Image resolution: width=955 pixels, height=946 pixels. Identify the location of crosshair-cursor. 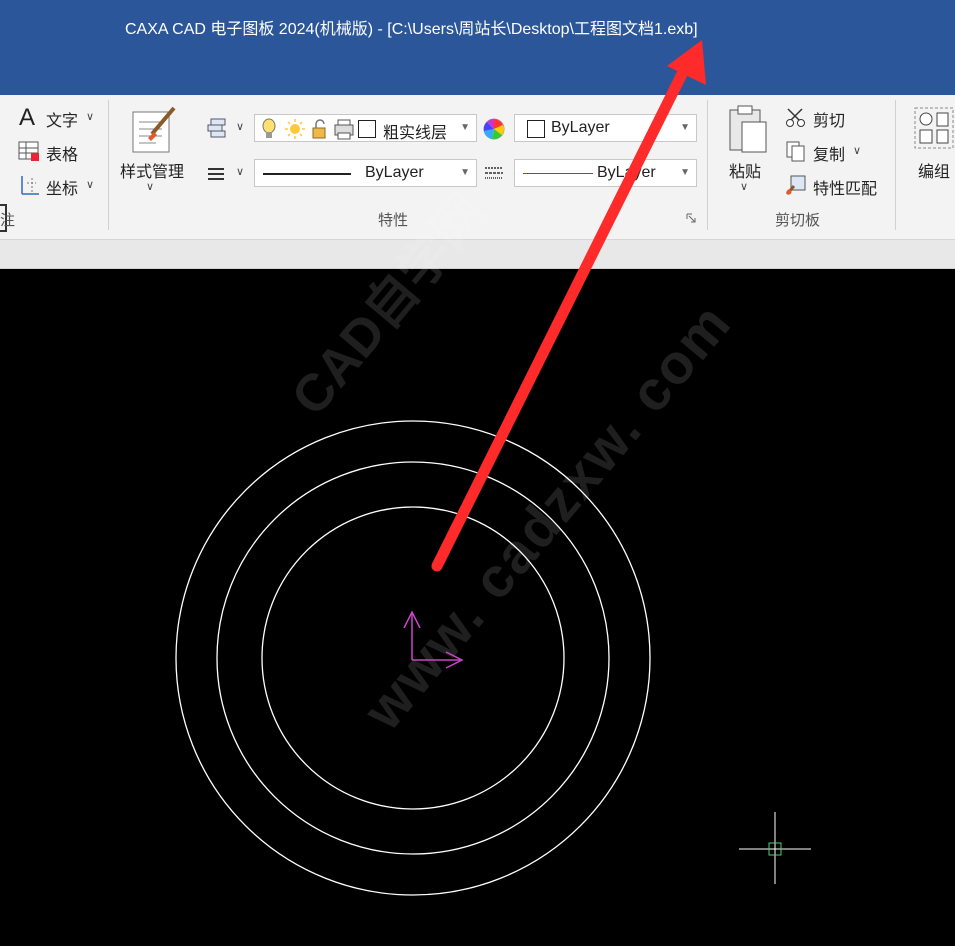
(775, 848).